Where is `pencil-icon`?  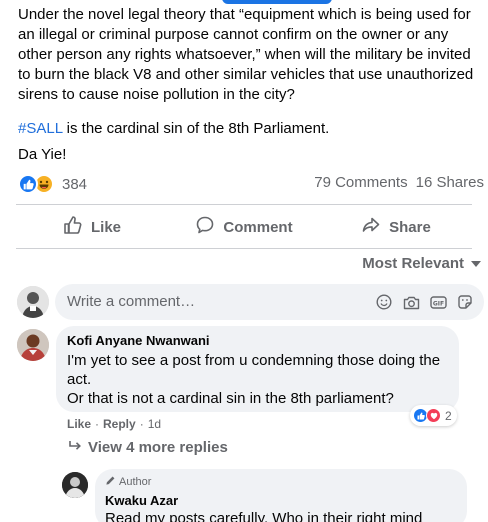
pencil-icon is located at coordinates (110, 482).